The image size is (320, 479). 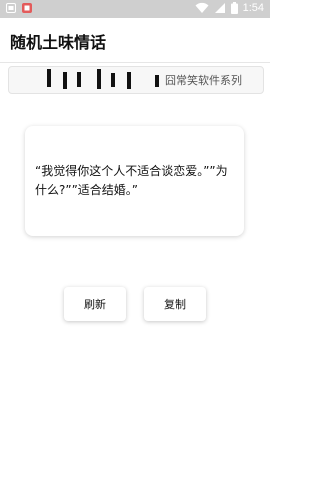 What do you see at coordinates (11, 8) in the screenshot?
I see `notification-icon` at bounding box center [11, 8].